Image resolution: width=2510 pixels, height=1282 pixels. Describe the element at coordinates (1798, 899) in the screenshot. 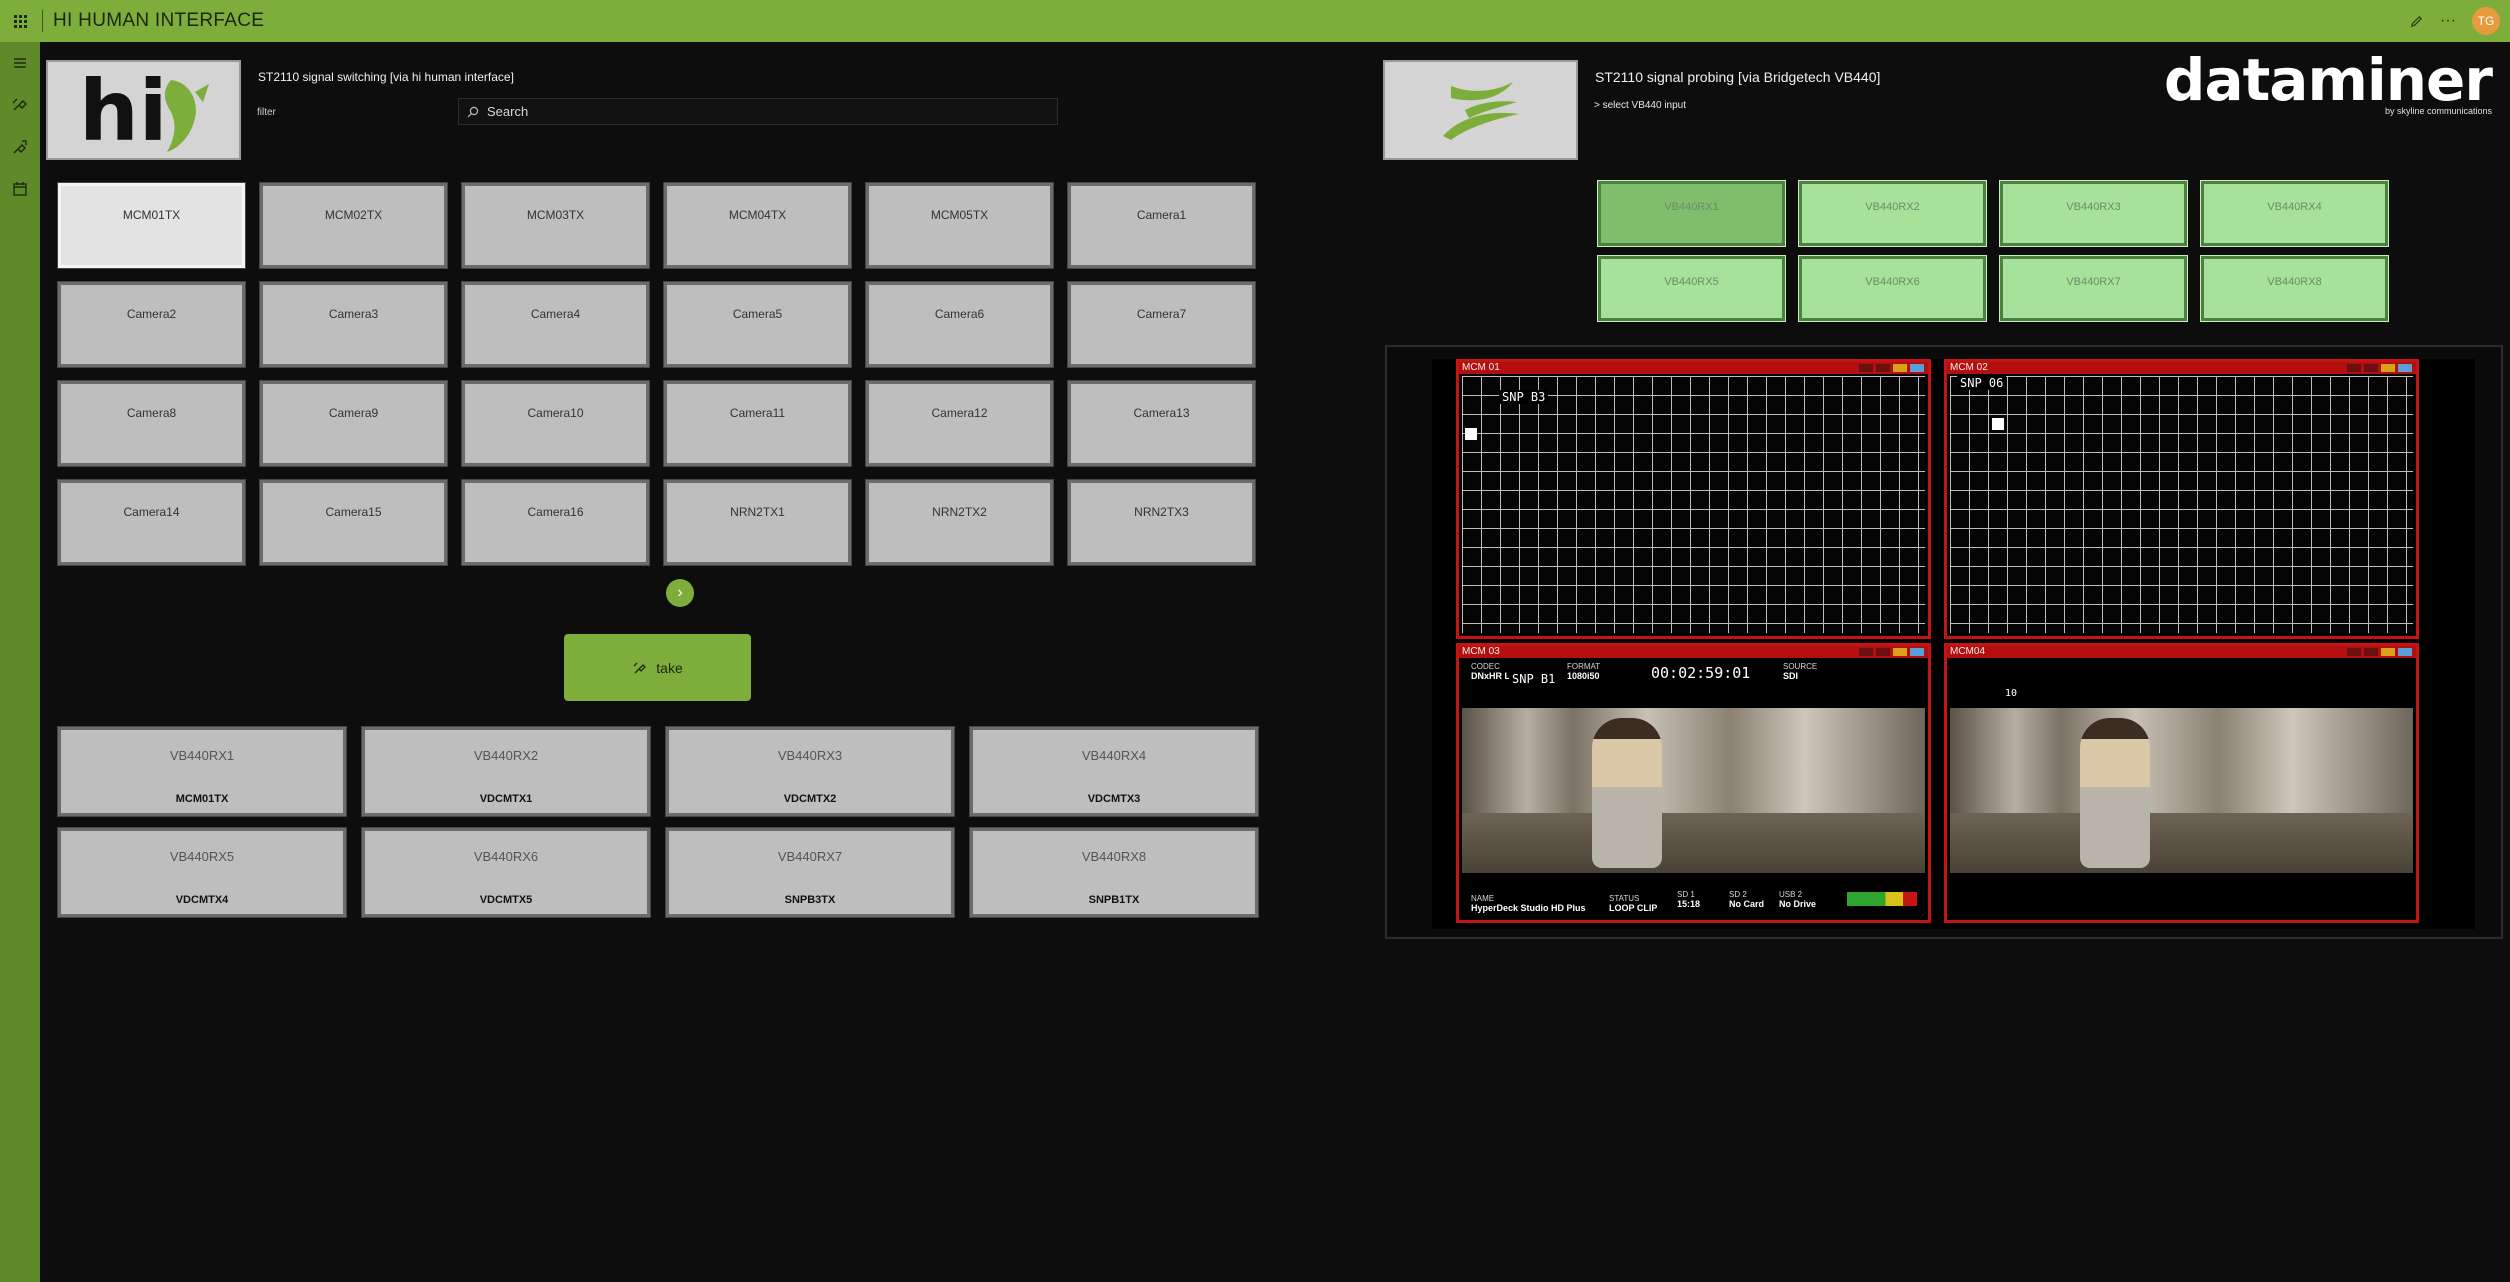

I see `hud-usb: USB 2 No Drive` at that location.